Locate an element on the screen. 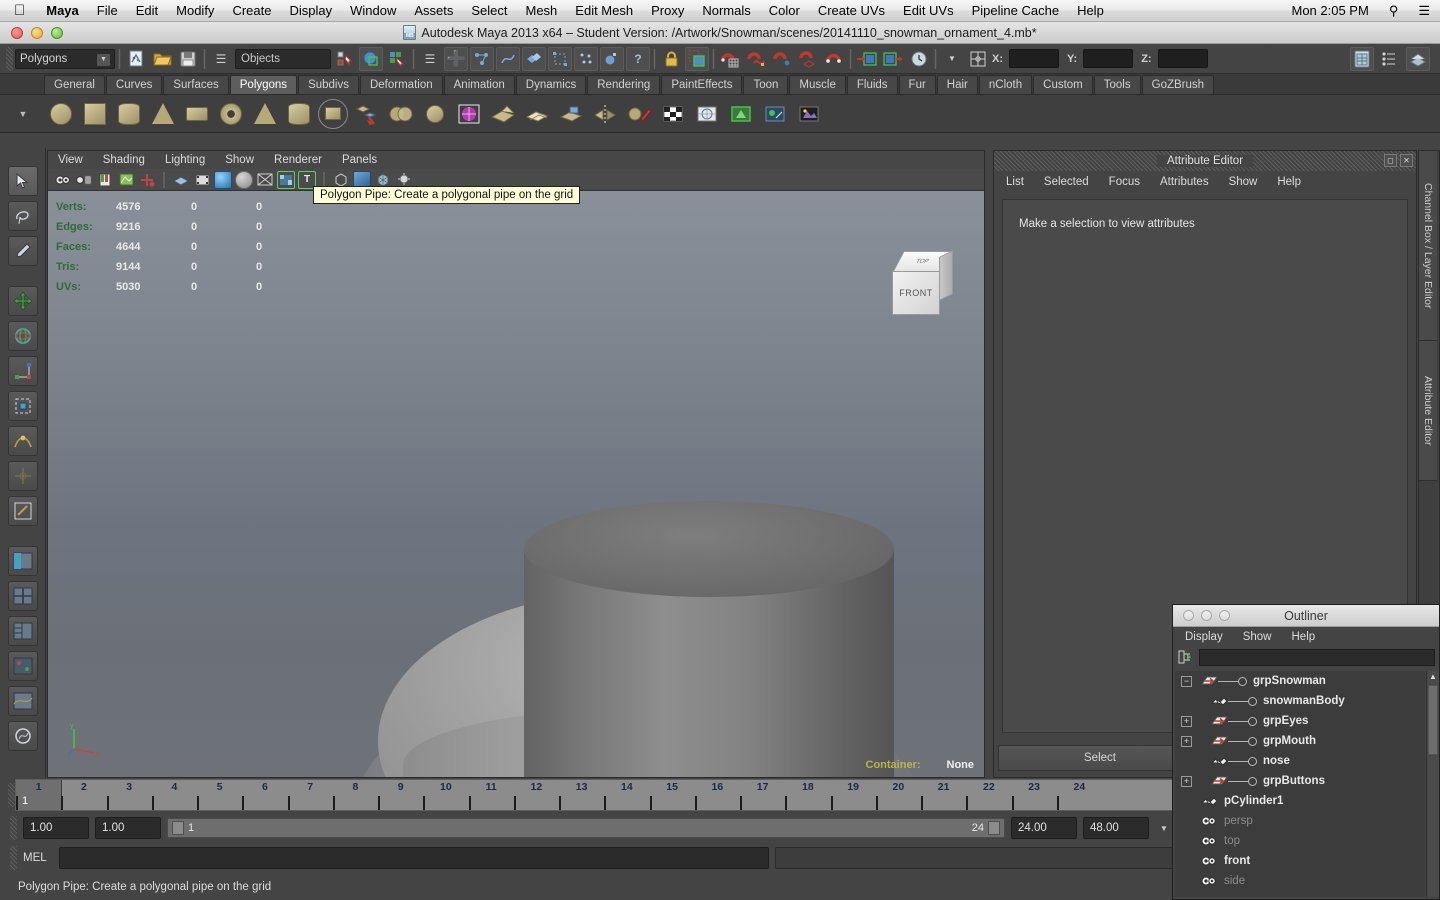 The width and height of the screenshot is (1440, 900). snap-to-plane-icon is located at coordinates (808, 59).